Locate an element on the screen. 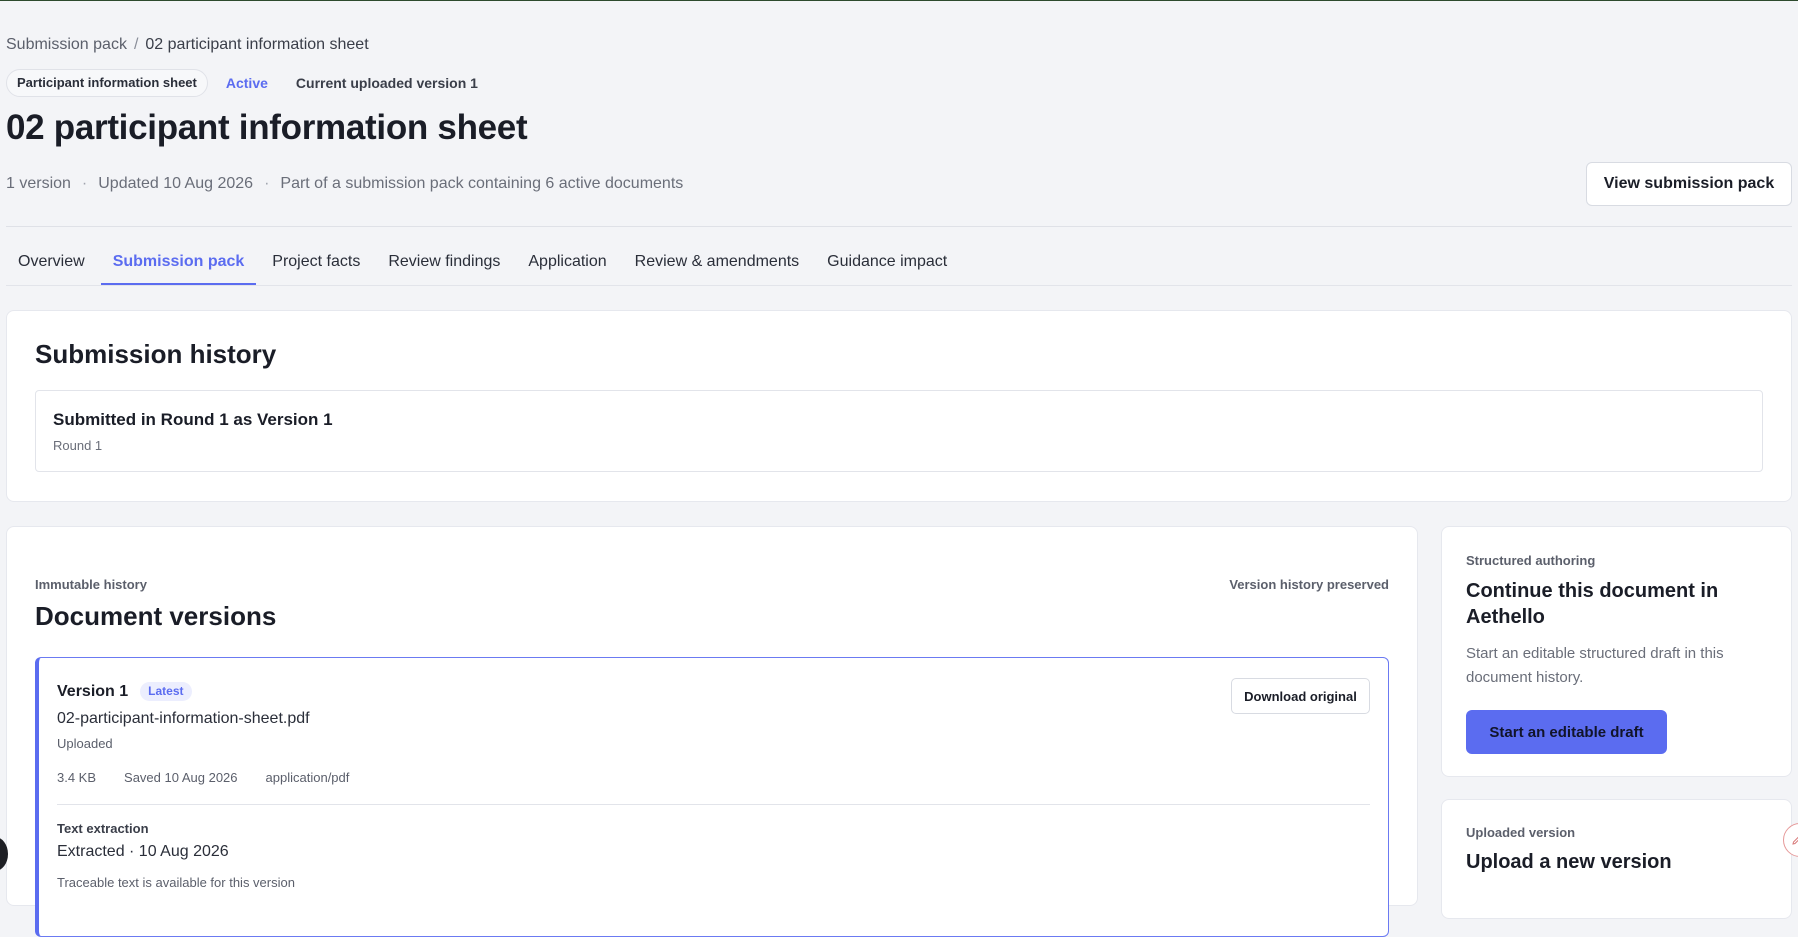 The height and width of the screenshot is (937, 1798). tab-overview: Overview is located at coordinates (51, 261).